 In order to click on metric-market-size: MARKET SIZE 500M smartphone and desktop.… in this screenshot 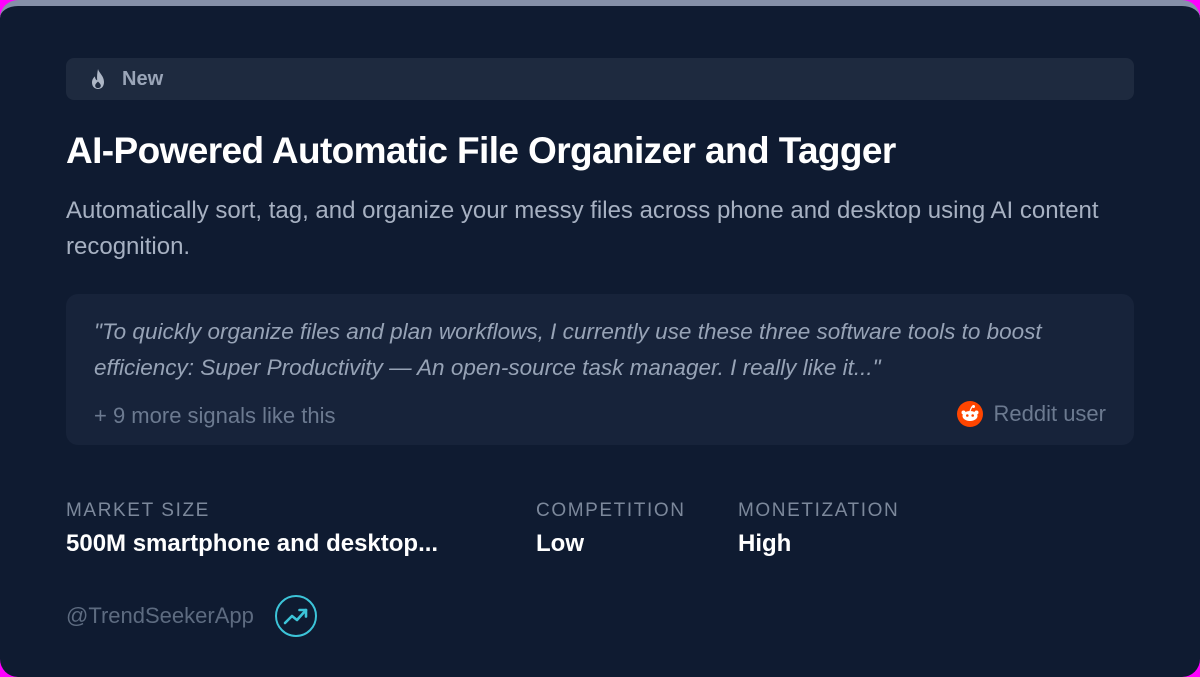, I will do `click(286, 529)`.